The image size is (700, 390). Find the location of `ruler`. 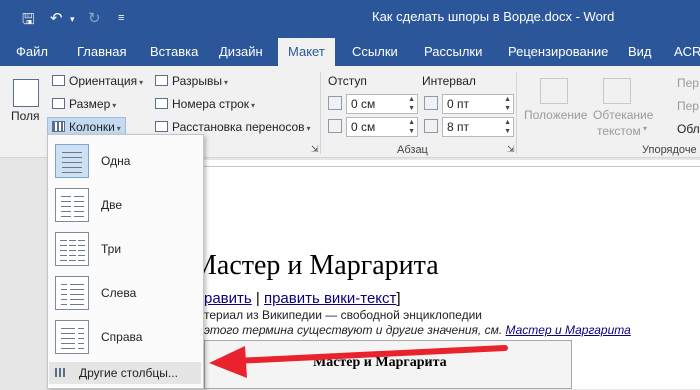

ruler is located at coordinates (452, 170).